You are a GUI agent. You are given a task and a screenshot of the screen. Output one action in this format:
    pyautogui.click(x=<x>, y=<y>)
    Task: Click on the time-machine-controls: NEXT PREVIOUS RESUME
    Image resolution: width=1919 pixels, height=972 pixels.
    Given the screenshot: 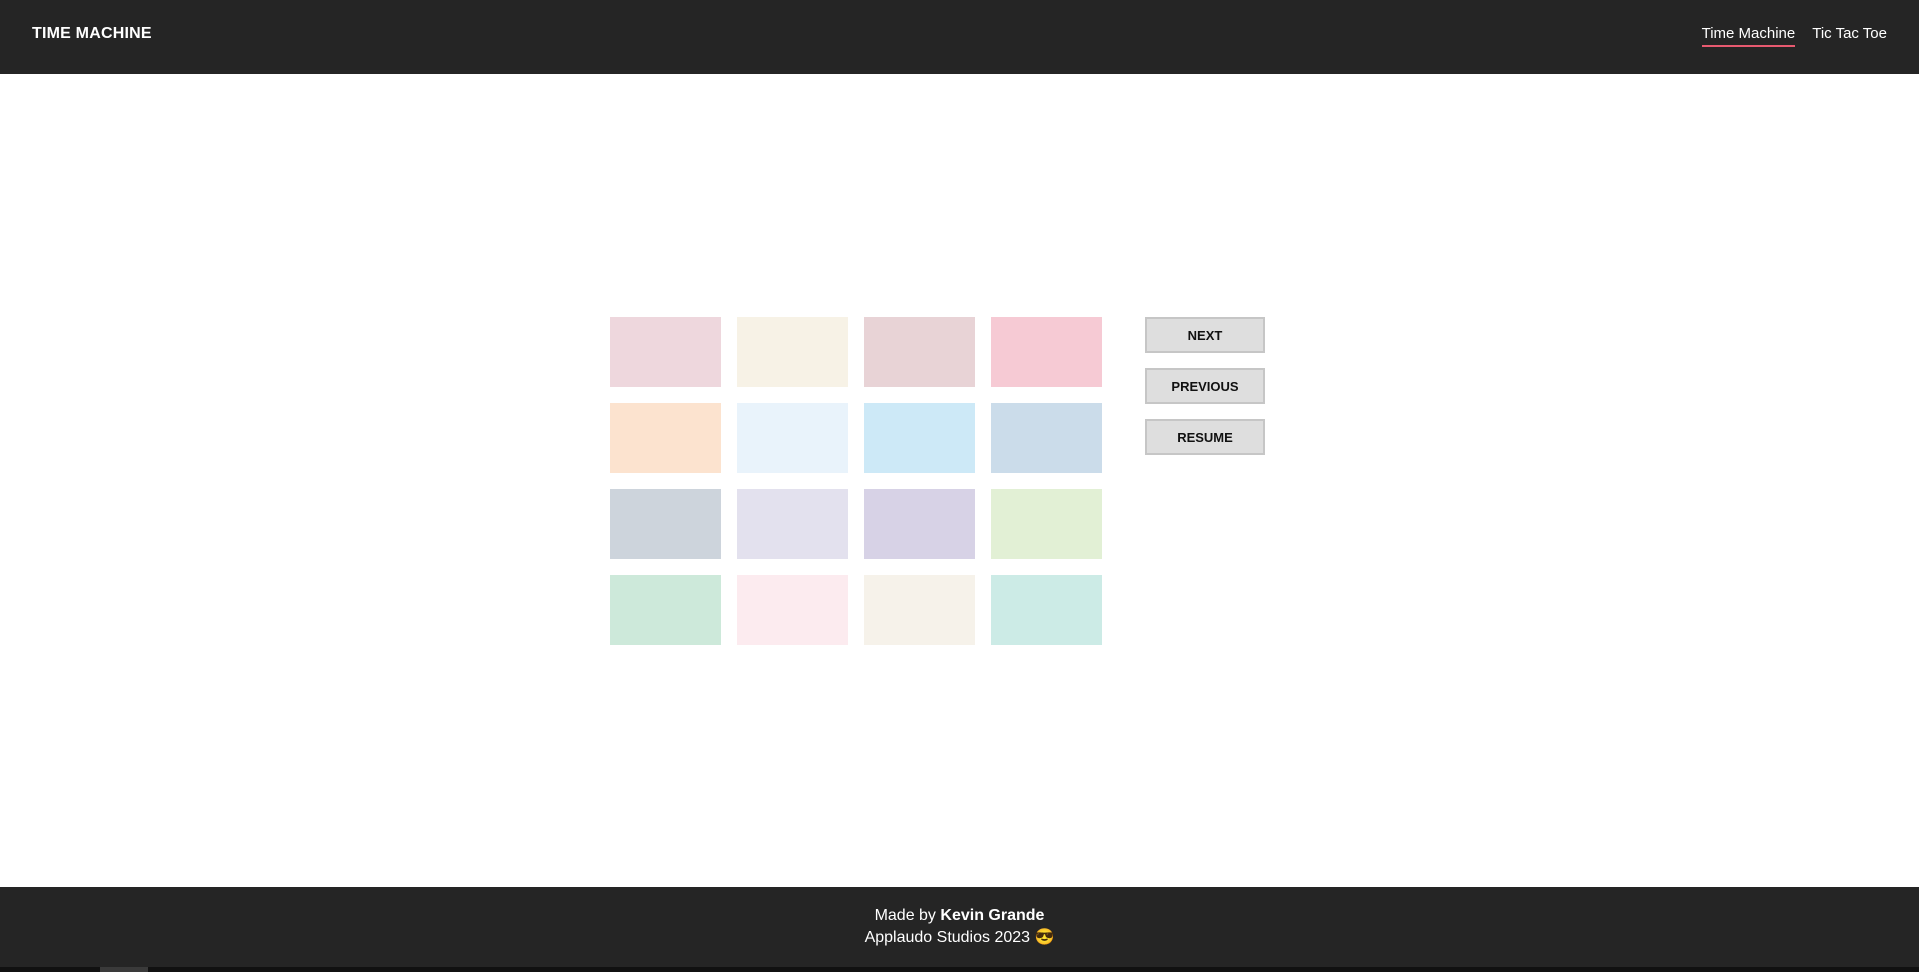 What is the action you would take?
    pyautogui.click(x=1205, y=386)
    